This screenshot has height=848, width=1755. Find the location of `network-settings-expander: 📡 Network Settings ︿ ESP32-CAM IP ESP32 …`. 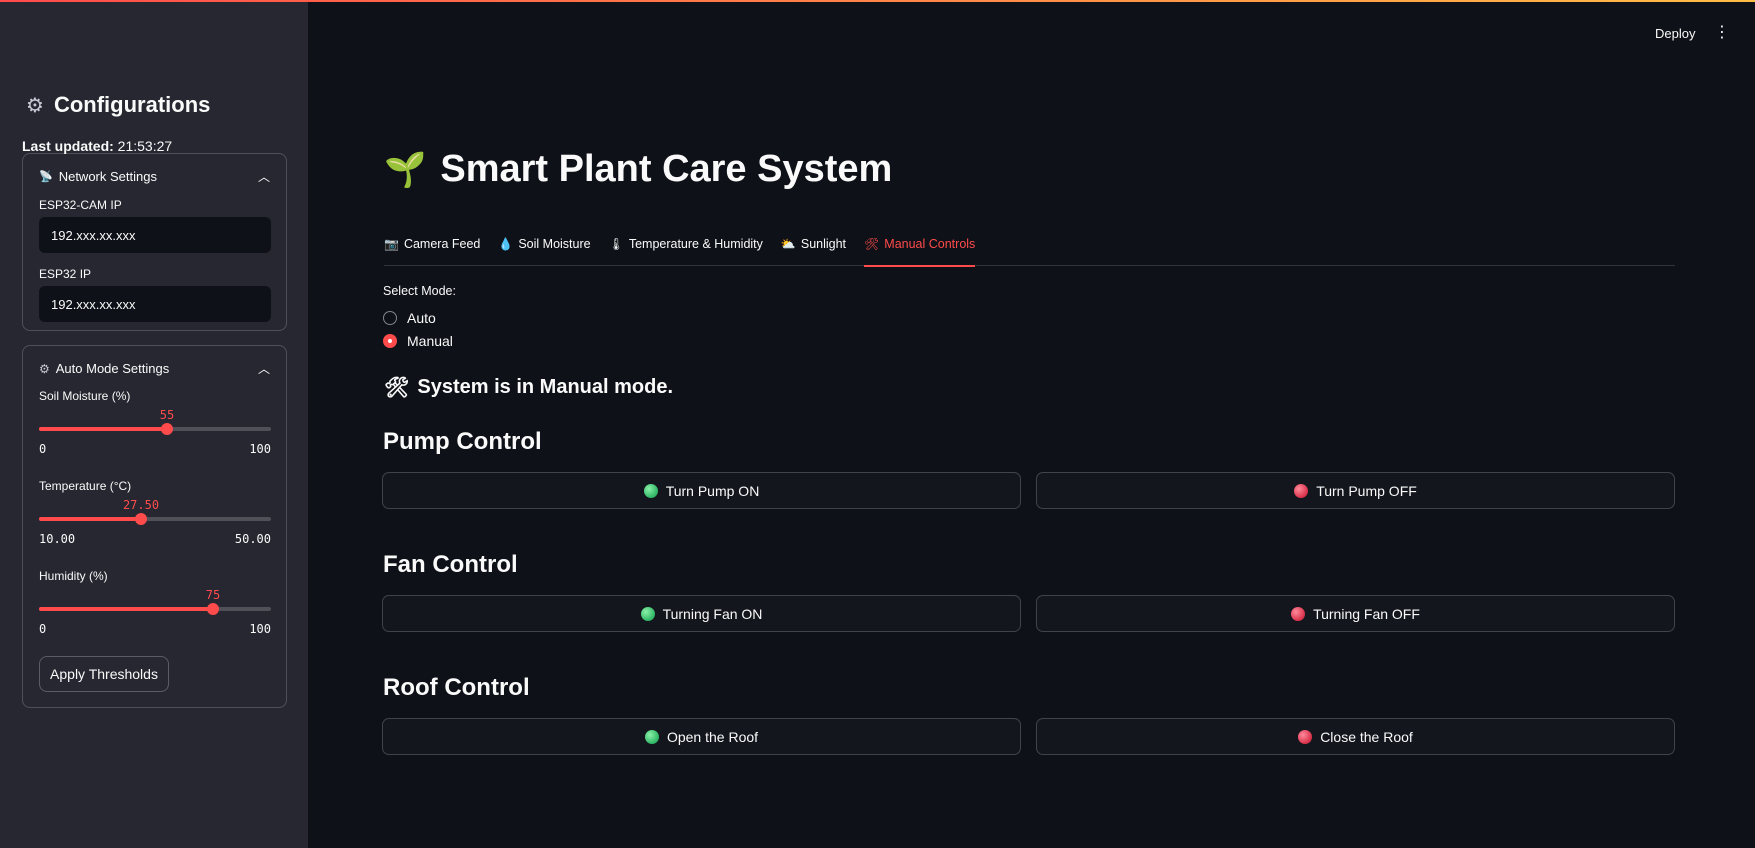

network-settings-expander: 📡 Network Settings ︿ ESP32-CAM IP ESP32 … is located at coordinates (154, 242).